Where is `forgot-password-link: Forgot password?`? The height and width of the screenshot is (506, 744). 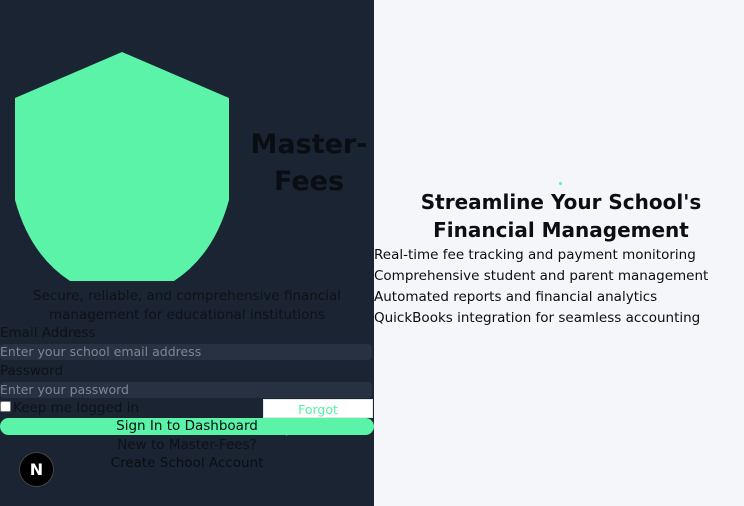
forgot-password-link: Forgot password? is located at coordinates (318, 417).